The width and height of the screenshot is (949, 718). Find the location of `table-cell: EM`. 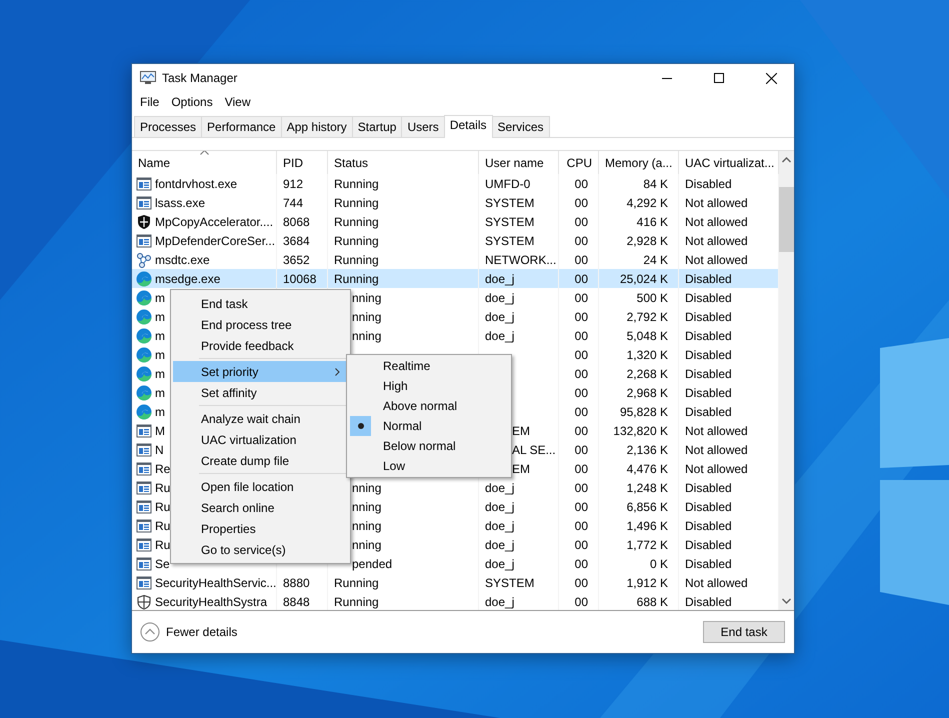

table-cell: EM is located at coordinates (521, 469).